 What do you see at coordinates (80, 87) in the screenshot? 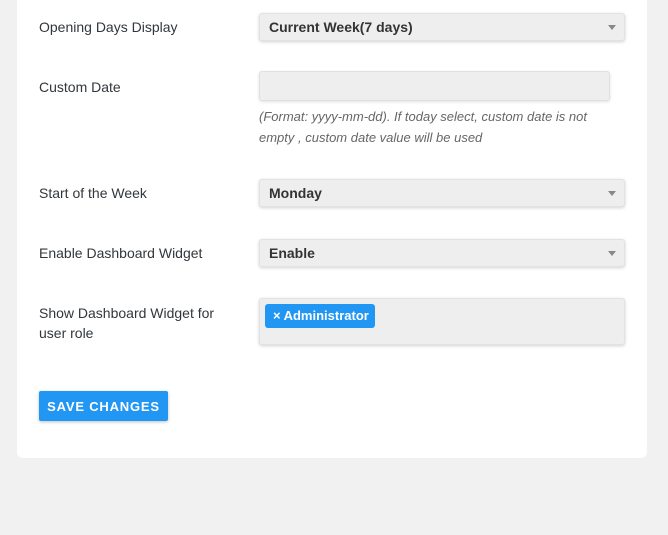
I see `custom-date-label: Custom Date` at bounding box center [80, 87].